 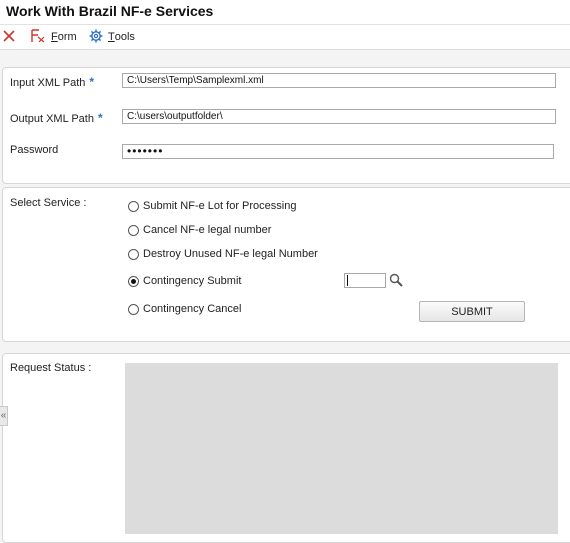 I want to click on option-destroy-unused-number: Destroy Unused NF-e legal Number, so click(x=223, y=254).